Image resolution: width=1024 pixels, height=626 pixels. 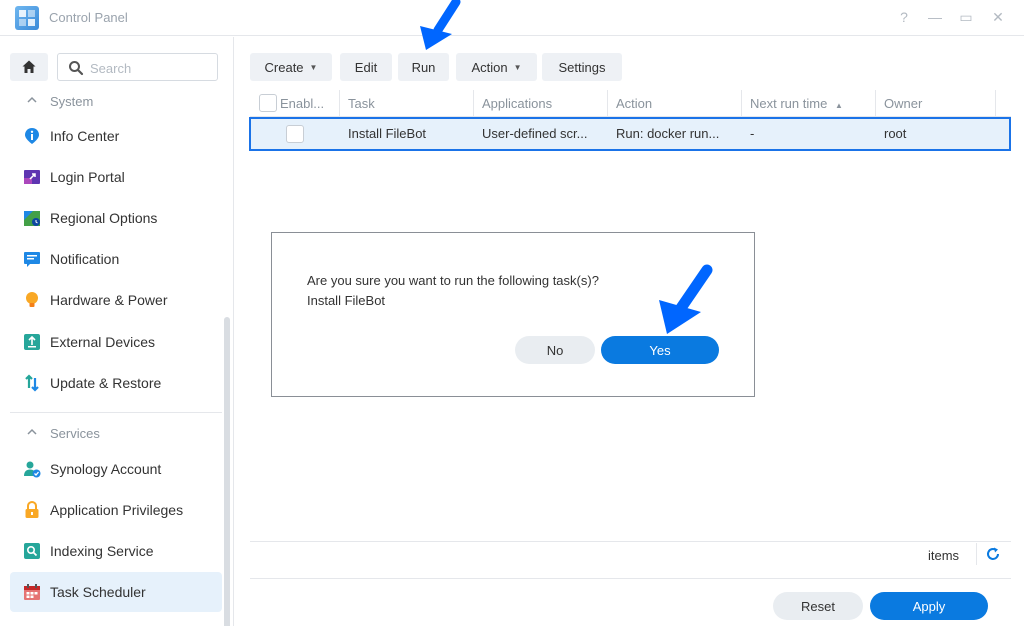 I want to click on sidebar-item-login-portal: Login Portal, so click(x=116, y=177).